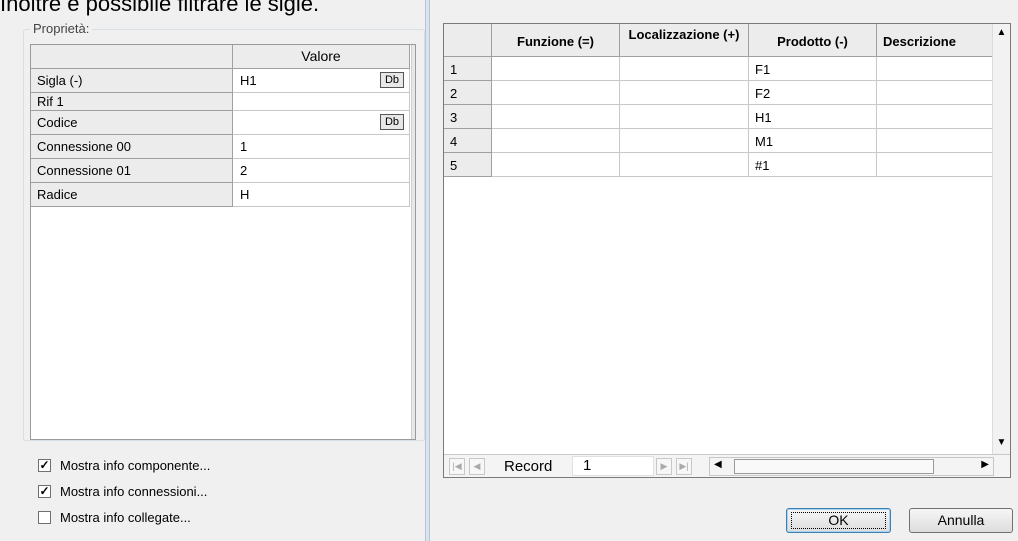 The image size is (1018, 541). I want to click on column-header-localizzazione: Localizzazione (+), so click(684, 40).